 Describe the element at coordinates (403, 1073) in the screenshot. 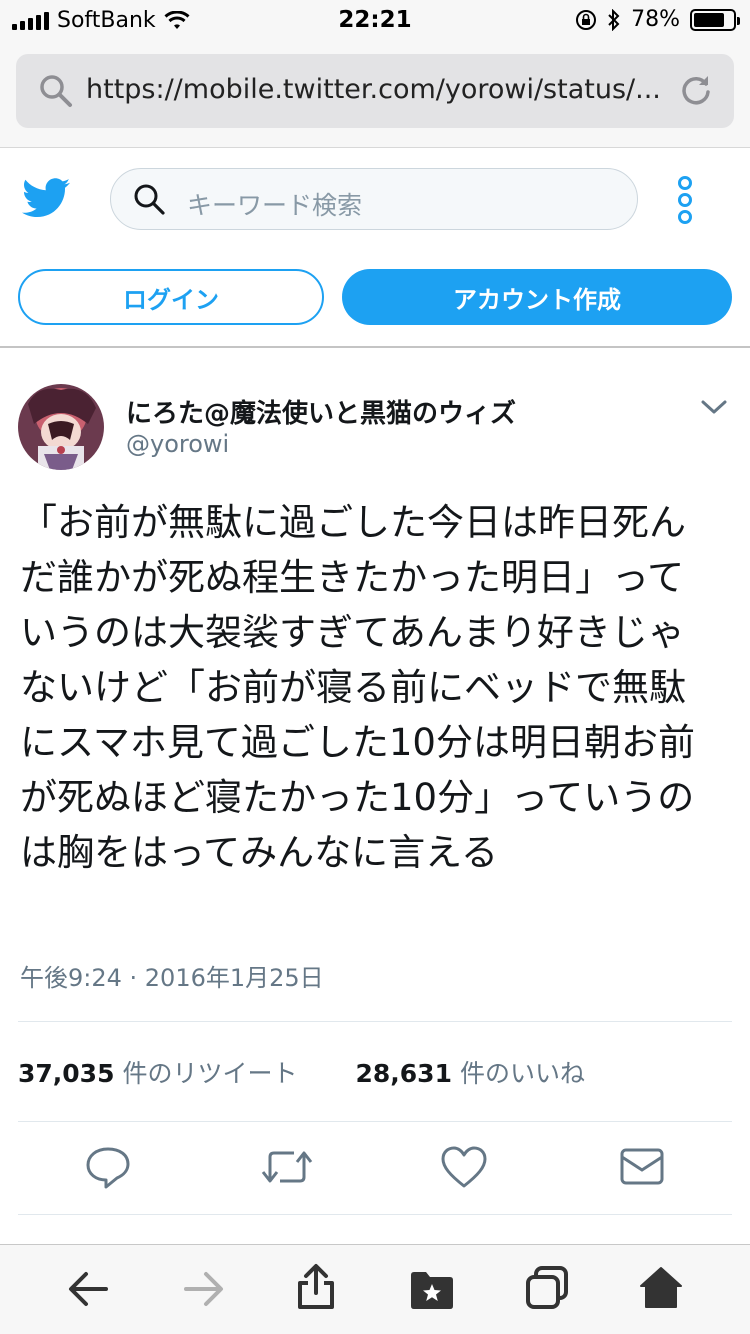

I see `like-count: 28,631` at that location.